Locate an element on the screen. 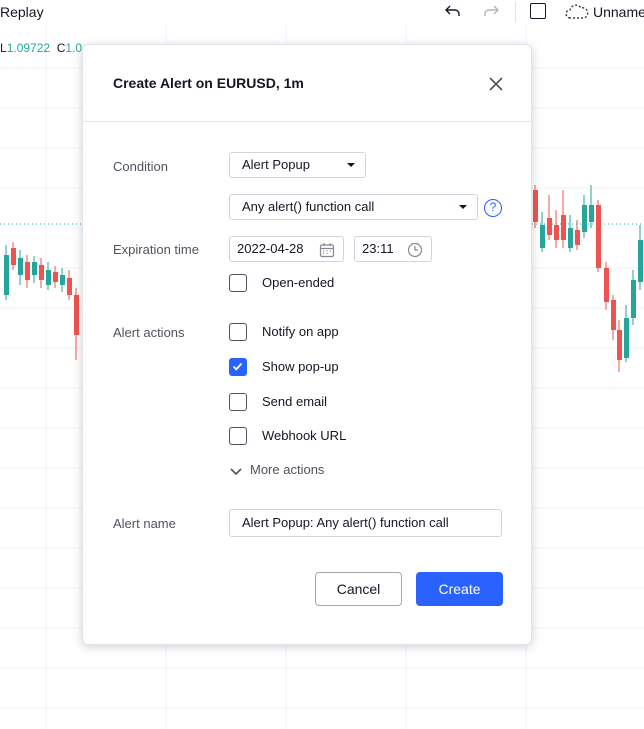 Image resolution: width=644 pixels, height=729 pixels. low-prefix: L is located at coordinates (3, 48).